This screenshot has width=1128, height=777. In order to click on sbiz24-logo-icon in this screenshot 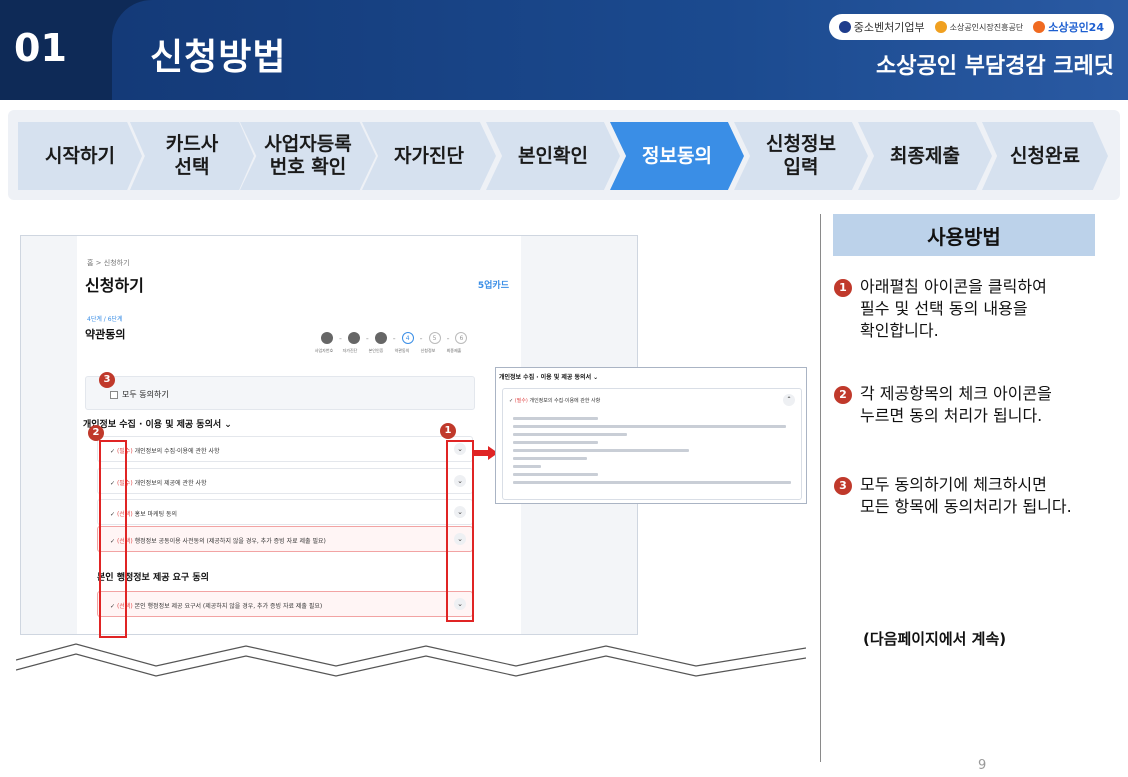, I will do `click(1039, 27)`.